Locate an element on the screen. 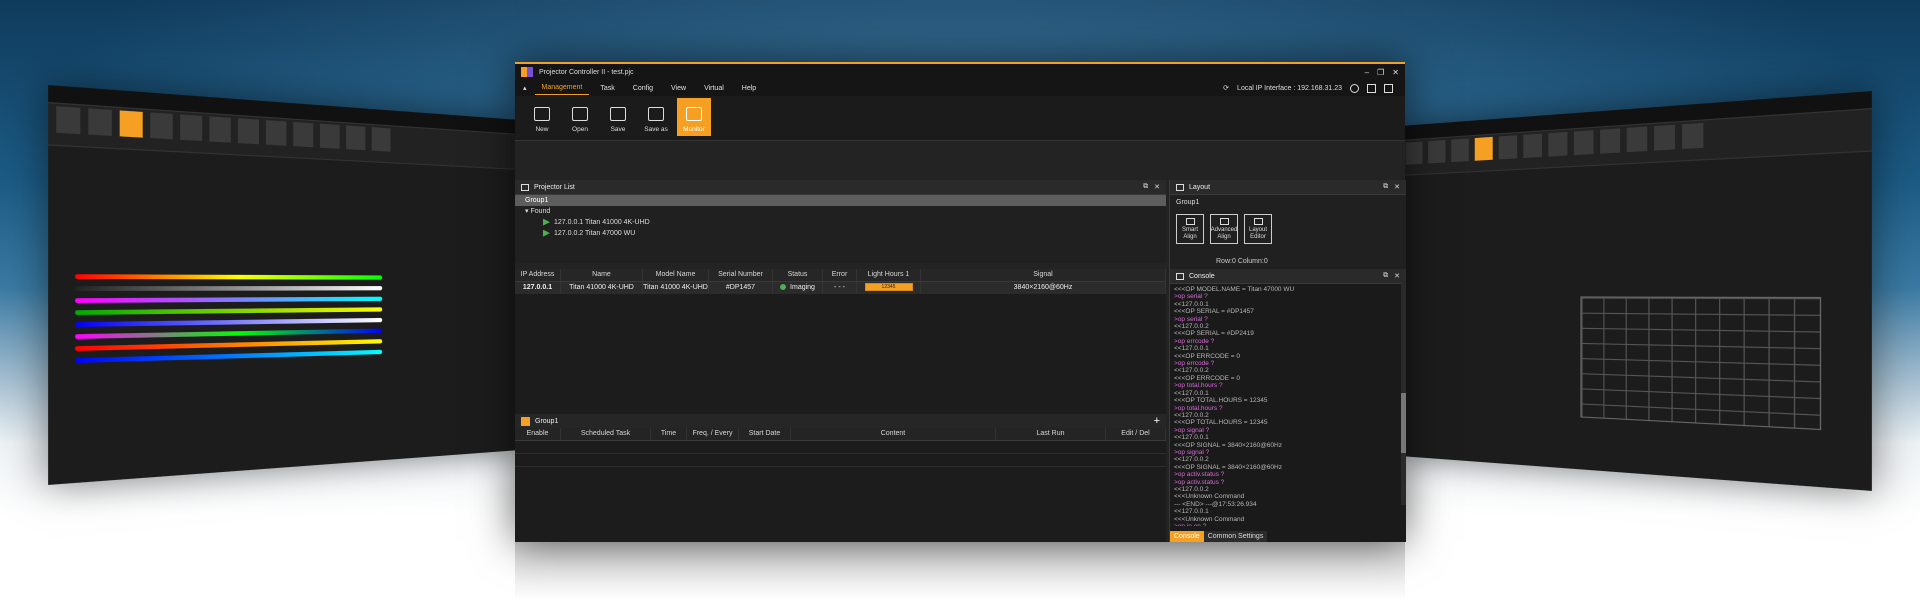  console-line: >op ip.on ? is located at coordinates (1288, 524).